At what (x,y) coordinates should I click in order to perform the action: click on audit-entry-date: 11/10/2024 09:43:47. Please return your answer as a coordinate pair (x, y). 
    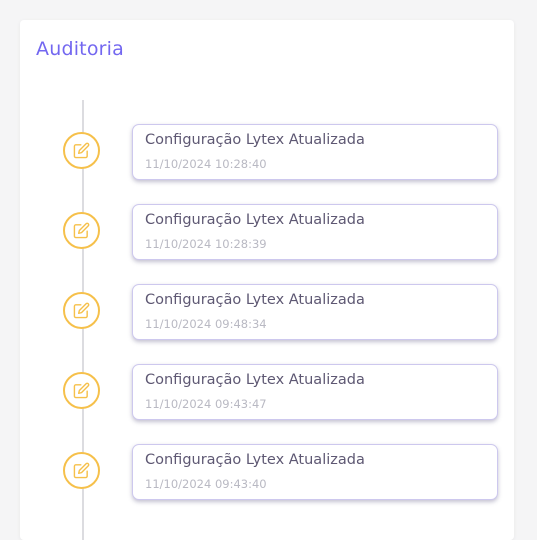
    Looking at the image, I should click on (206, 404).